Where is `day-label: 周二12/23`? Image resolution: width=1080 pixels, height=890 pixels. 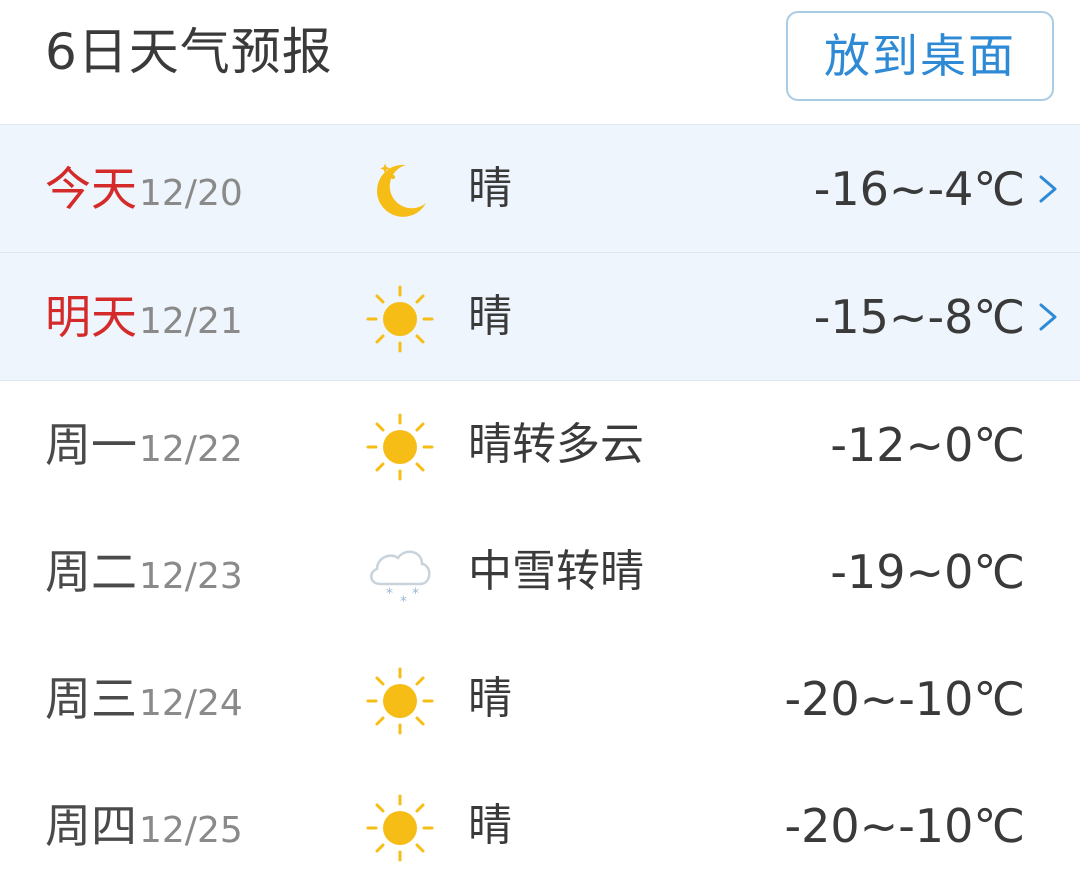
day-label: 周二12/23 is located at coordinates (144, 572).